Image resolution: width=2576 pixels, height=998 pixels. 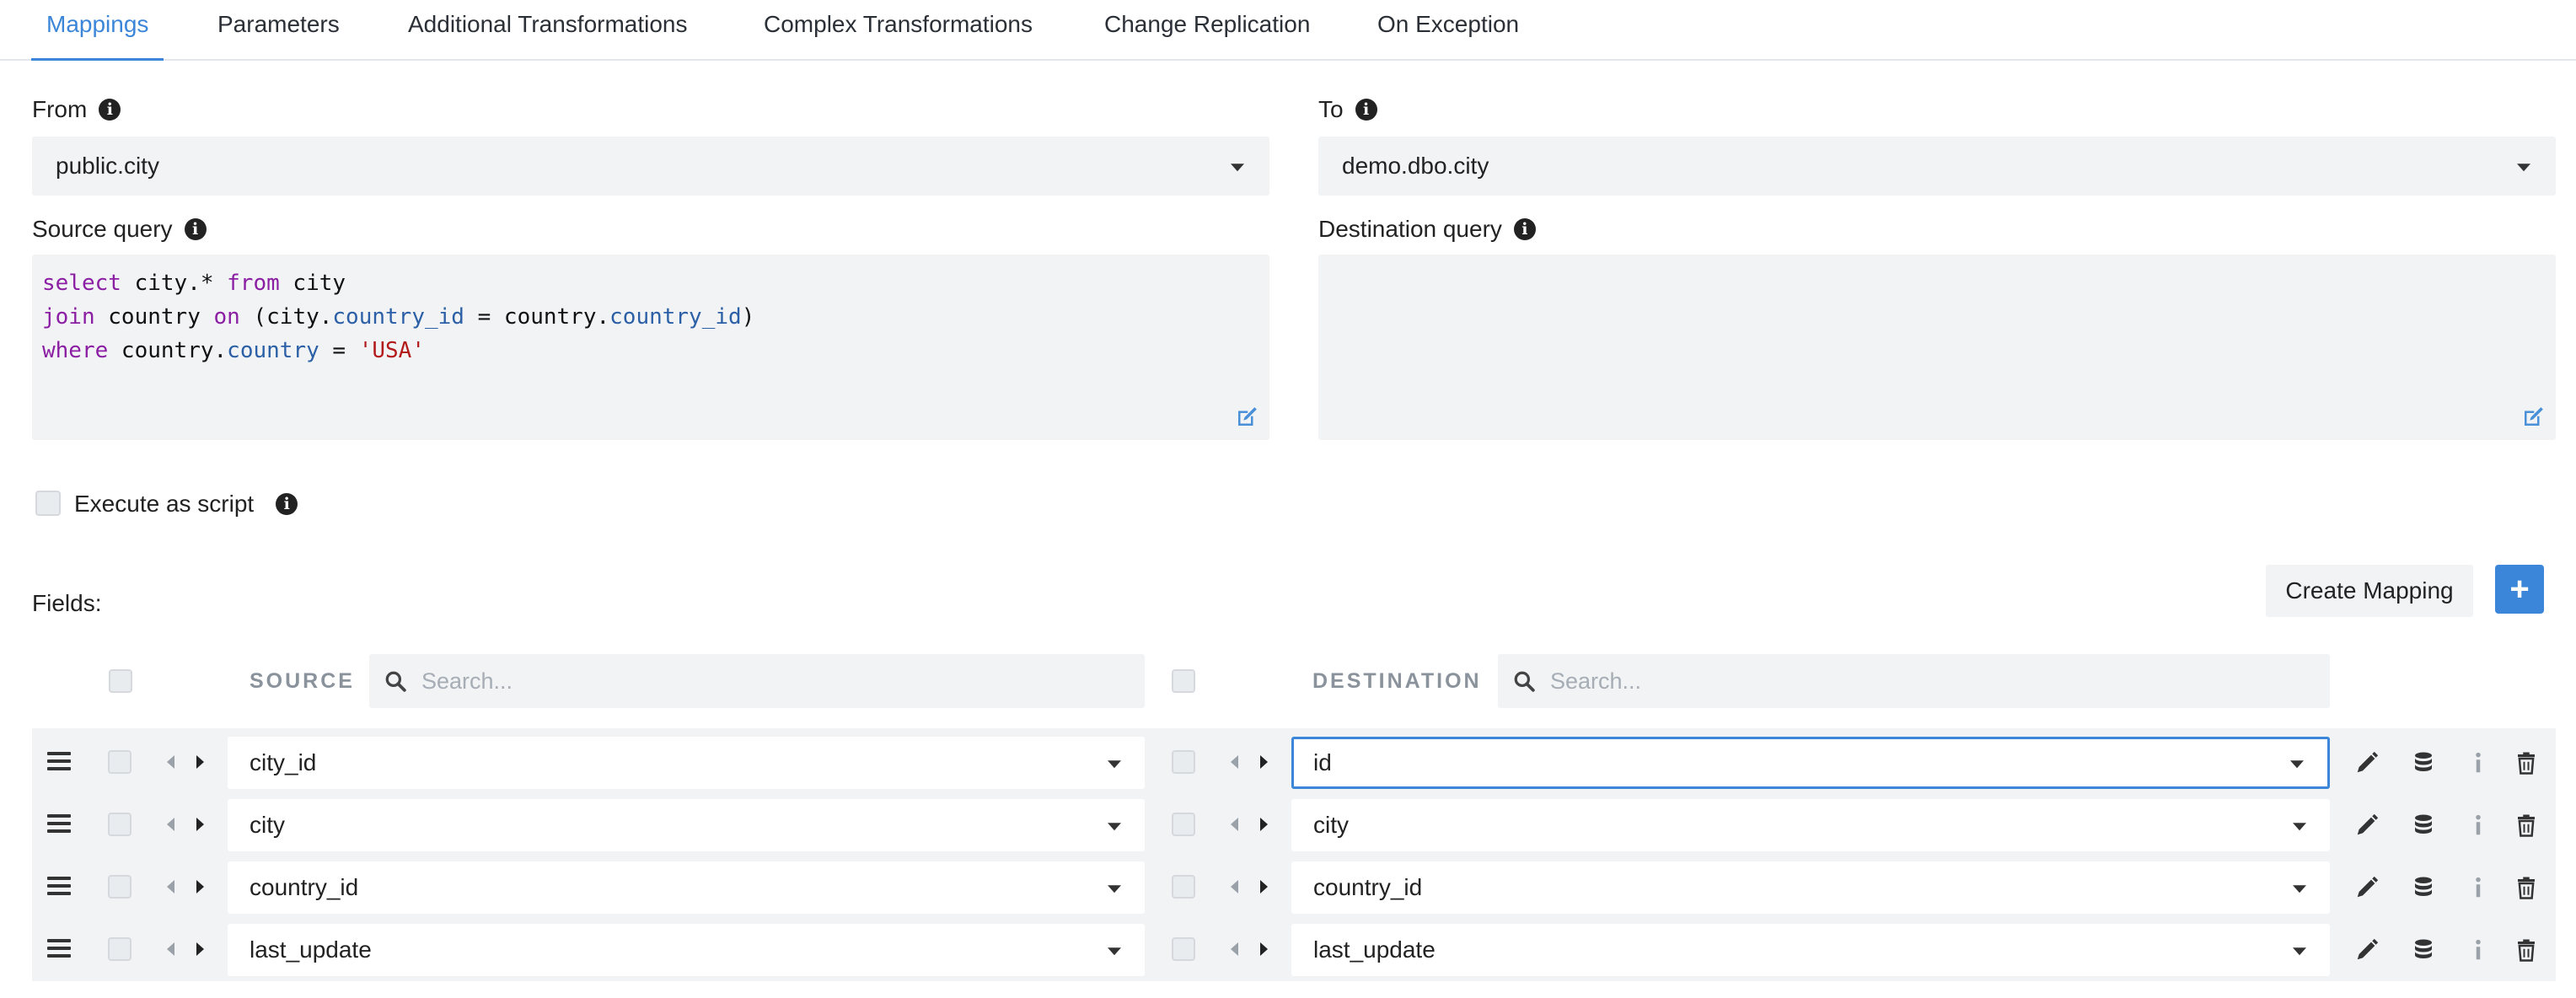 I want to click on sql-keyword: on, so click(x=226, y=317).